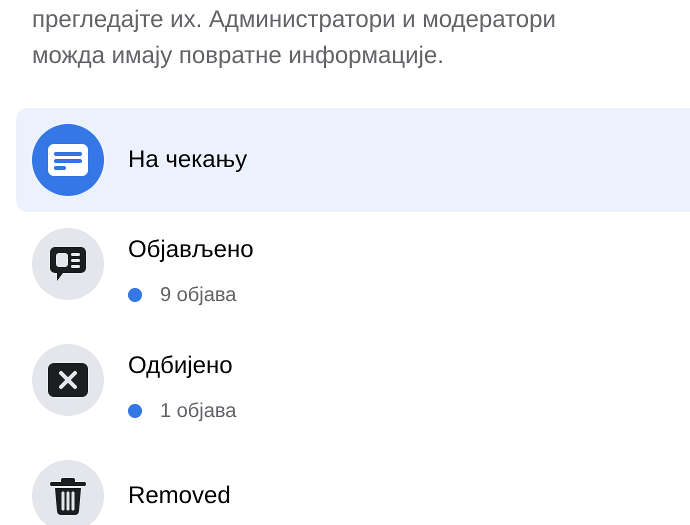 This screenshot has height=525, width=690. I want to click on status-title: Одбијено, so click(181, 366).